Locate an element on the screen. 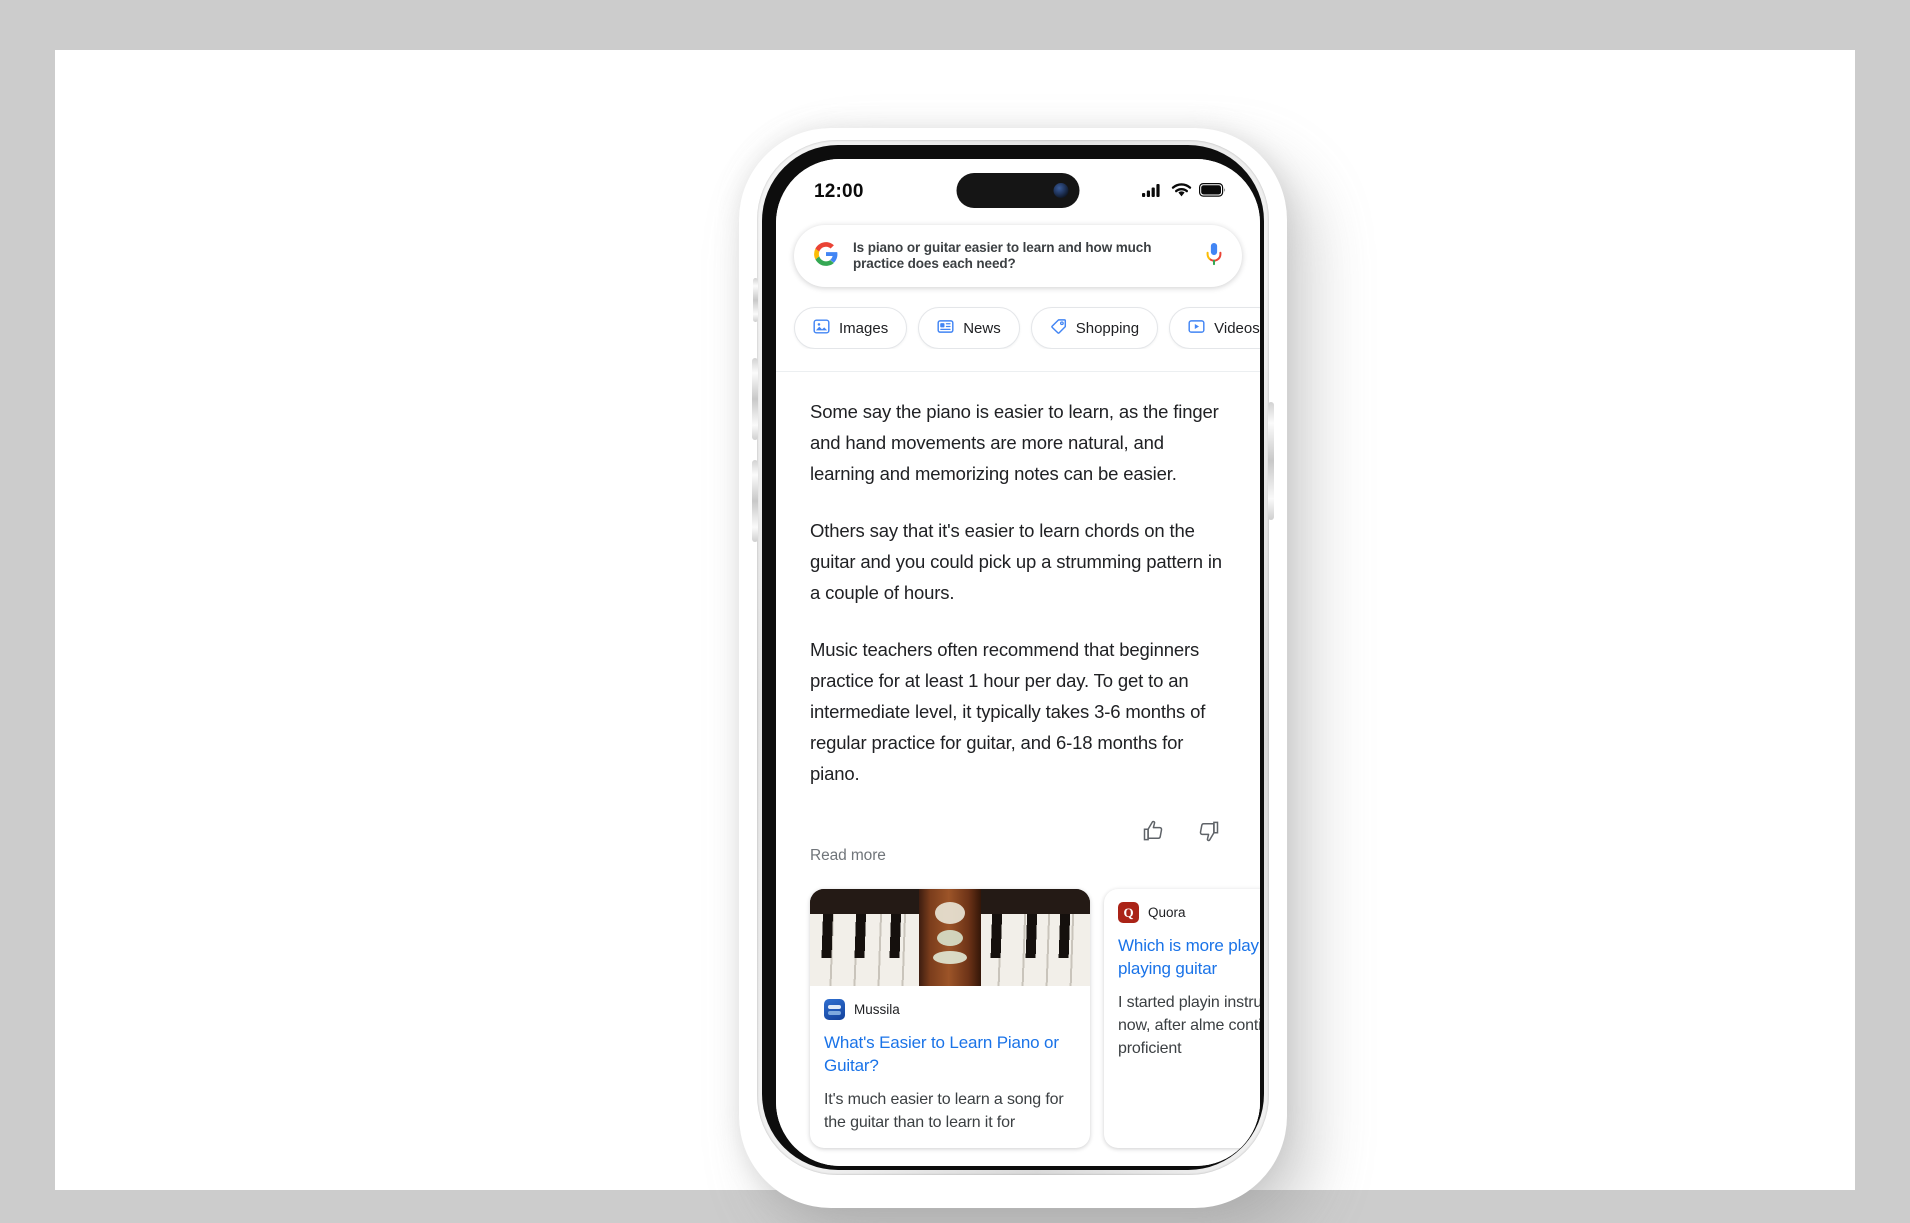 The image size is (1910, 1223). images-icon is located at coordinates (821, 328).